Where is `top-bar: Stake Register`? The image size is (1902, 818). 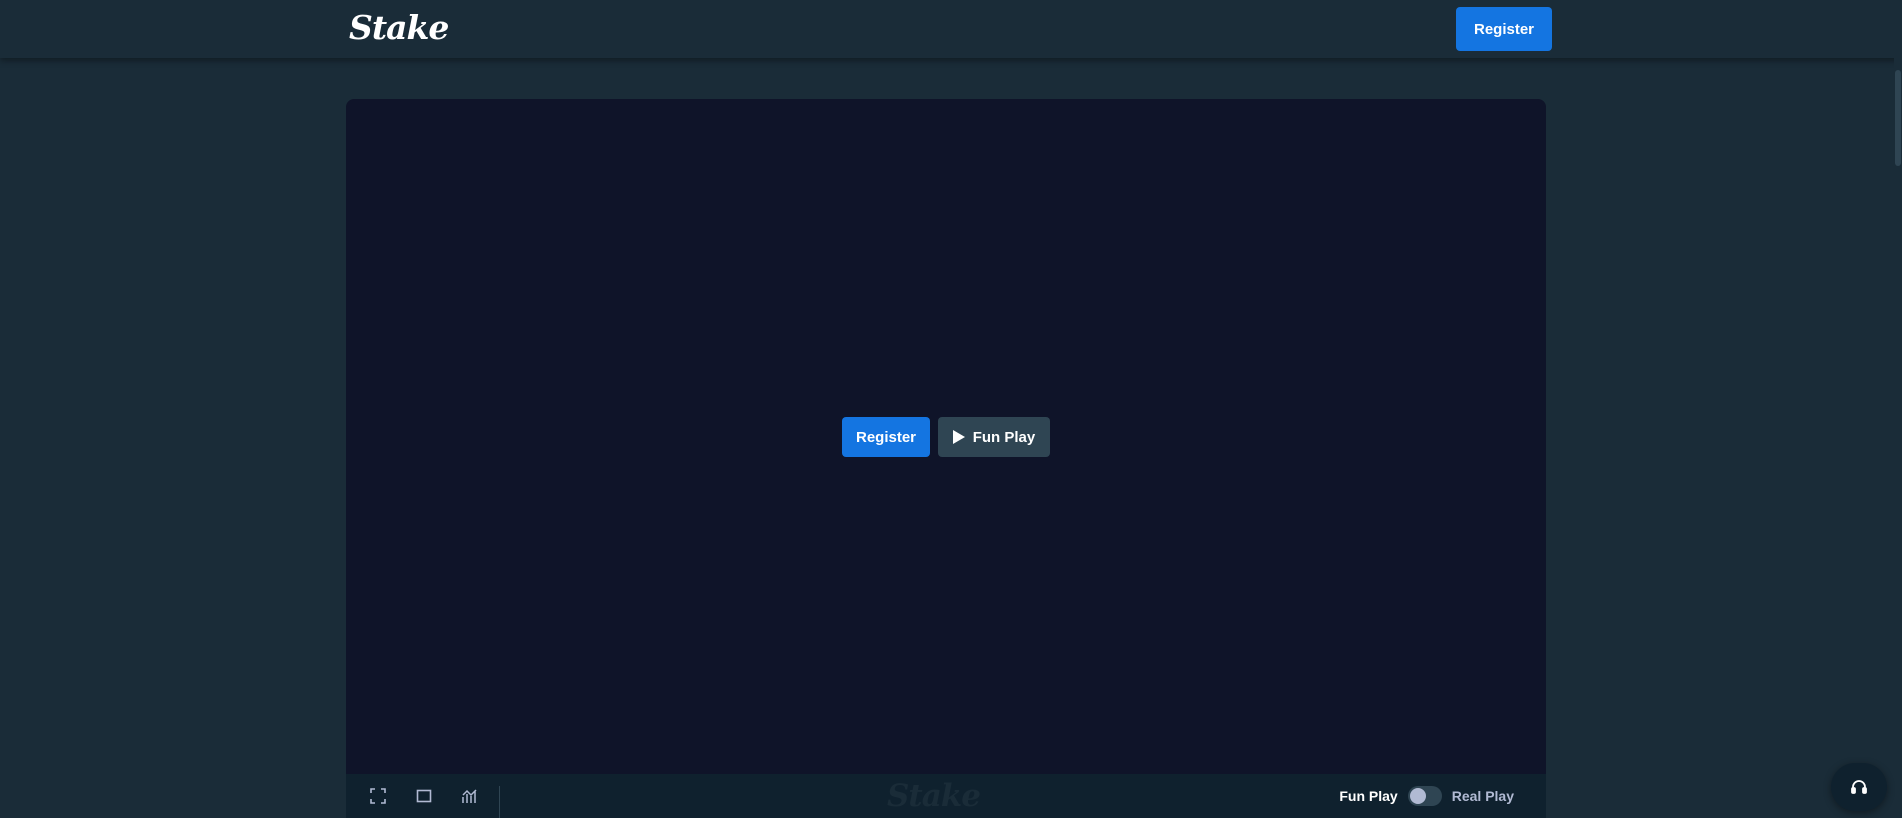 top-bar: Stake Register is located at coordinates (951, 29).